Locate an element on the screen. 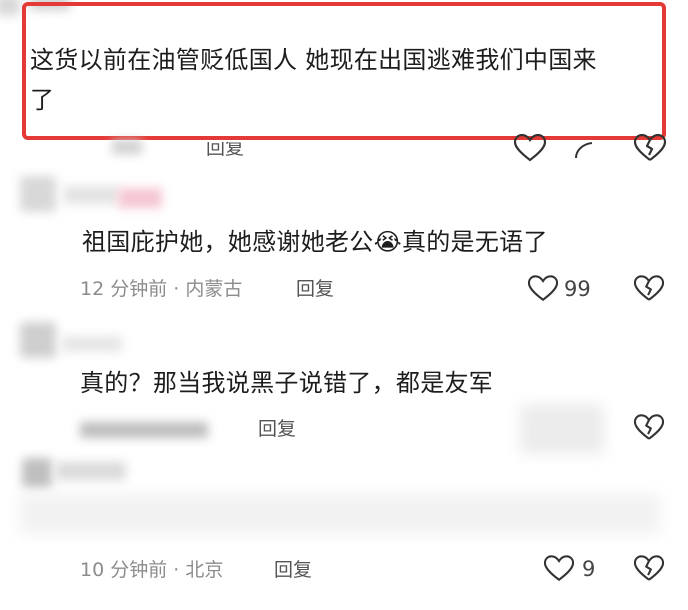 This screenshot has width=688, height=610. comment-1-dislike-button is located at coordinates (650, 148).